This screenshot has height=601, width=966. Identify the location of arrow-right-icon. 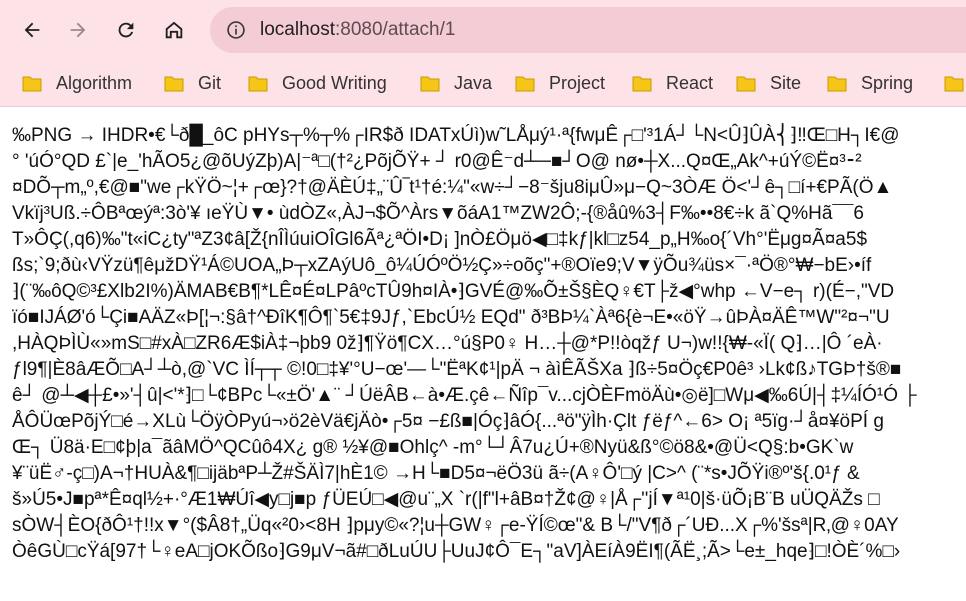
(78, 30).